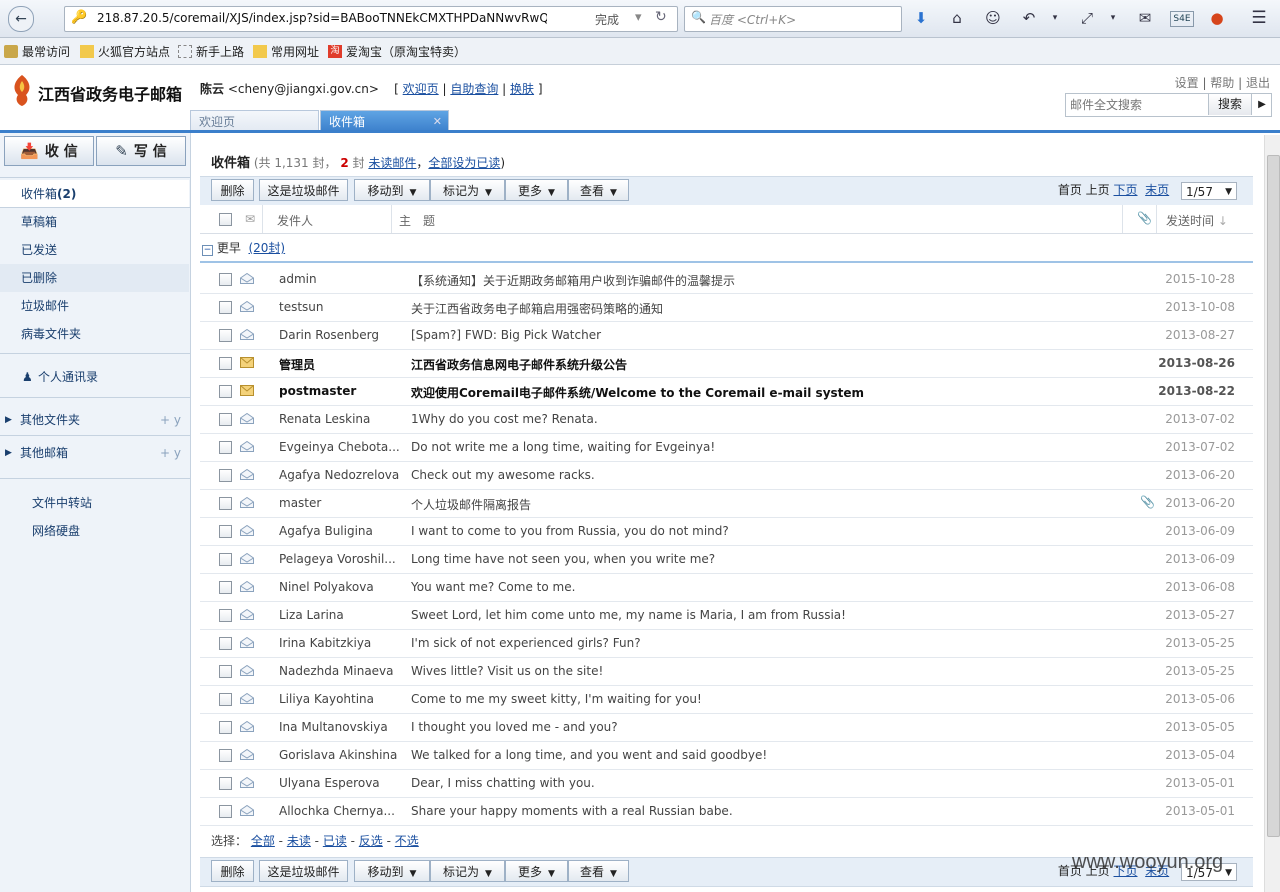  I want to click on add-filter-icons: + у, so click(170, 420).